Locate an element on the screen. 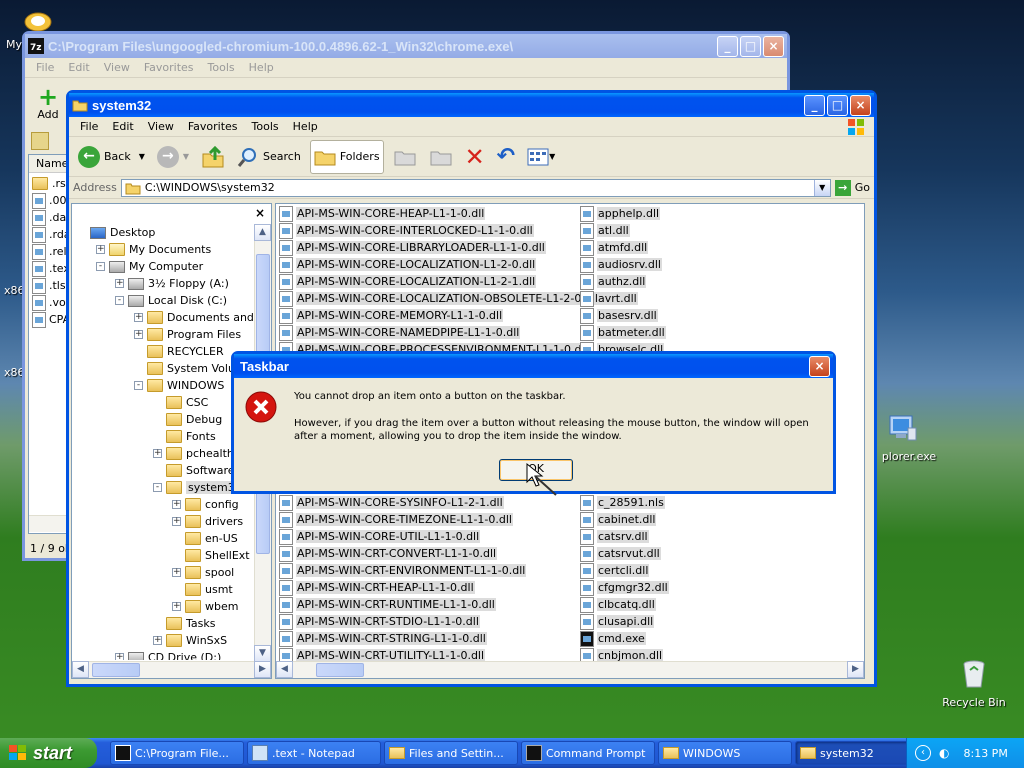  file-item: API-MS-WIN-CRT-HEAP-L1-1-0.dll is located at coordinates (377, 587).